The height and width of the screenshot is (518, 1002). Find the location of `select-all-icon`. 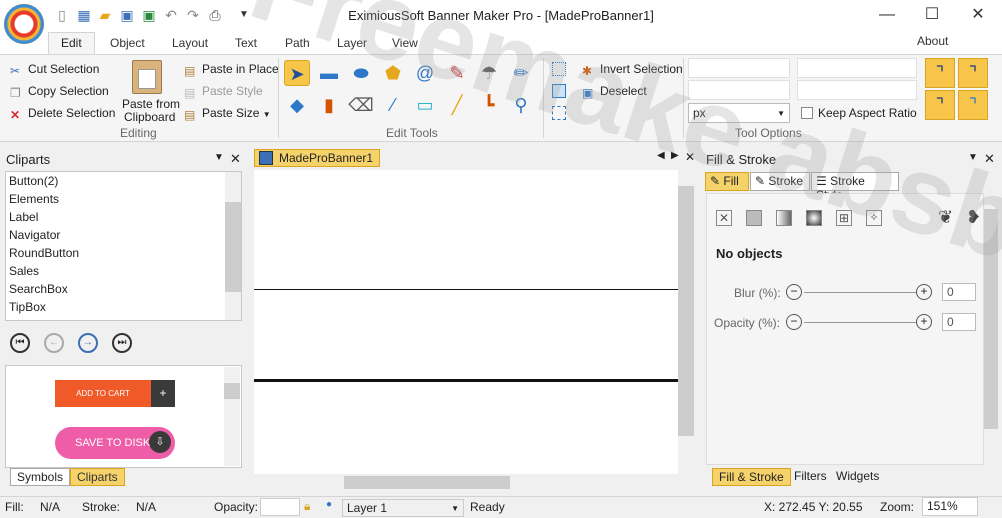

select-all-icon is located at coordinates (559, 69).